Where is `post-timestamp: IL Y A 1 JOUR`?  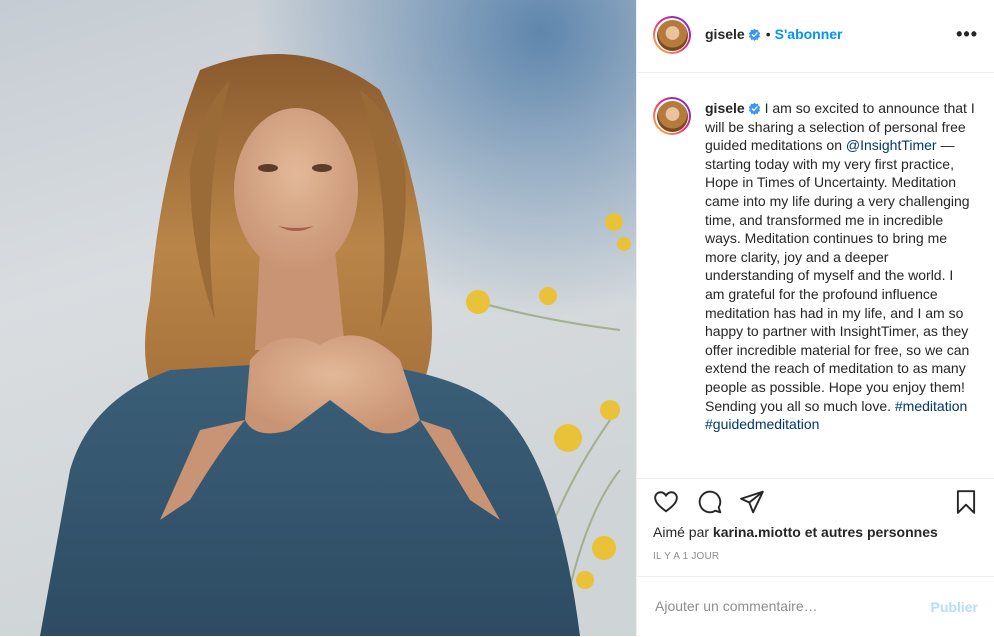
post-timestamp: IL Y A 1 JOUR is located at coordinates (686, 556).